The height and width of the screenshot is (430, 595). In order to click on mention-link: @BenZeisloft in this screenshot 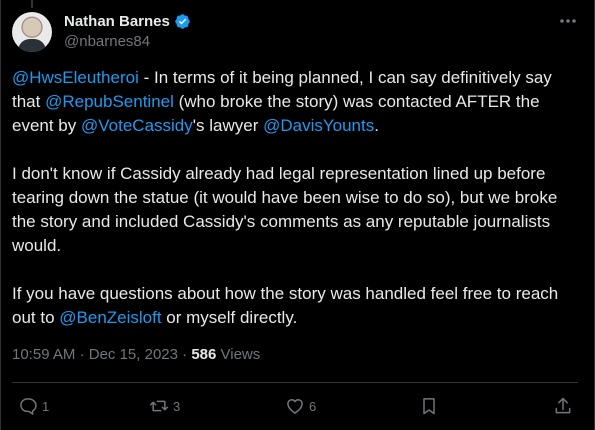, I will do `click(110, 317)`.